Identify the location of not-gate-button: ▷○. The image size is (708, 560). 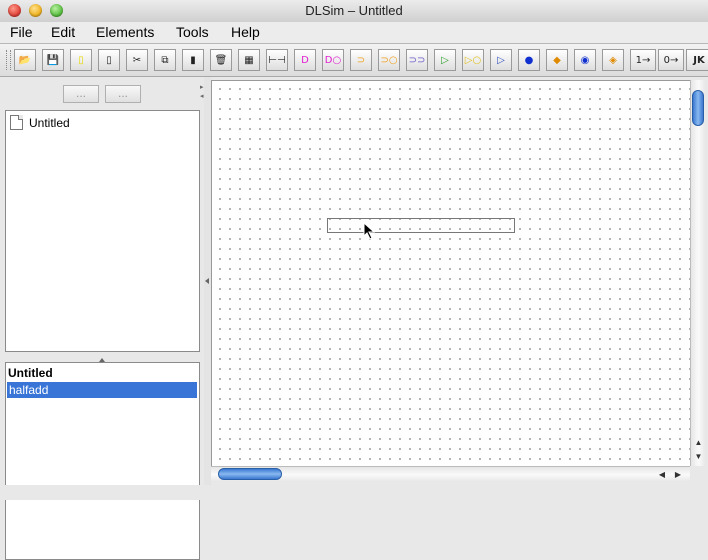
(473, 60).